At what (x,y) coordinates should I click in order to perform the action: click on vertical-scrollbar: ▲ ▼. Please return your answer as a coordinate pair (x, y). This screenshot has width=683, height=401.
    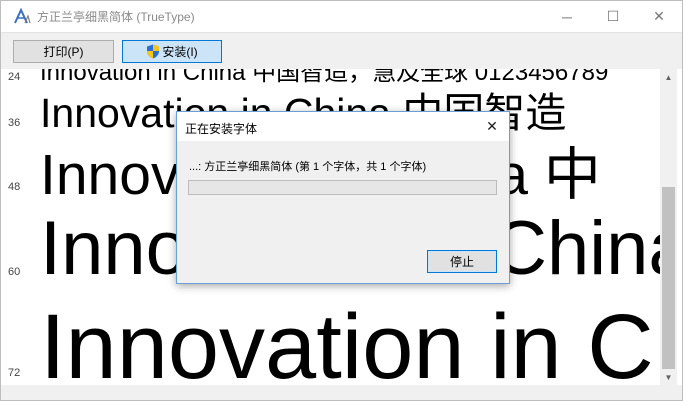
    Looking at the image, I should click on (668, 227).